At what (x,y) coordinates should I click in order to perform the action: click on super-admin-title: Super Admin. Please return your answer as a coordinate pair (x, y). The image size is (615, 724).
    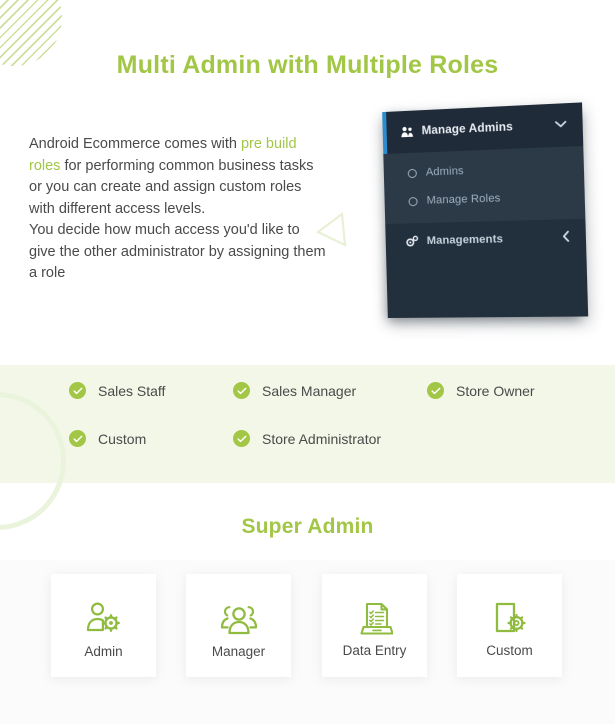
    Looking at the image, I should click on (307, 526).